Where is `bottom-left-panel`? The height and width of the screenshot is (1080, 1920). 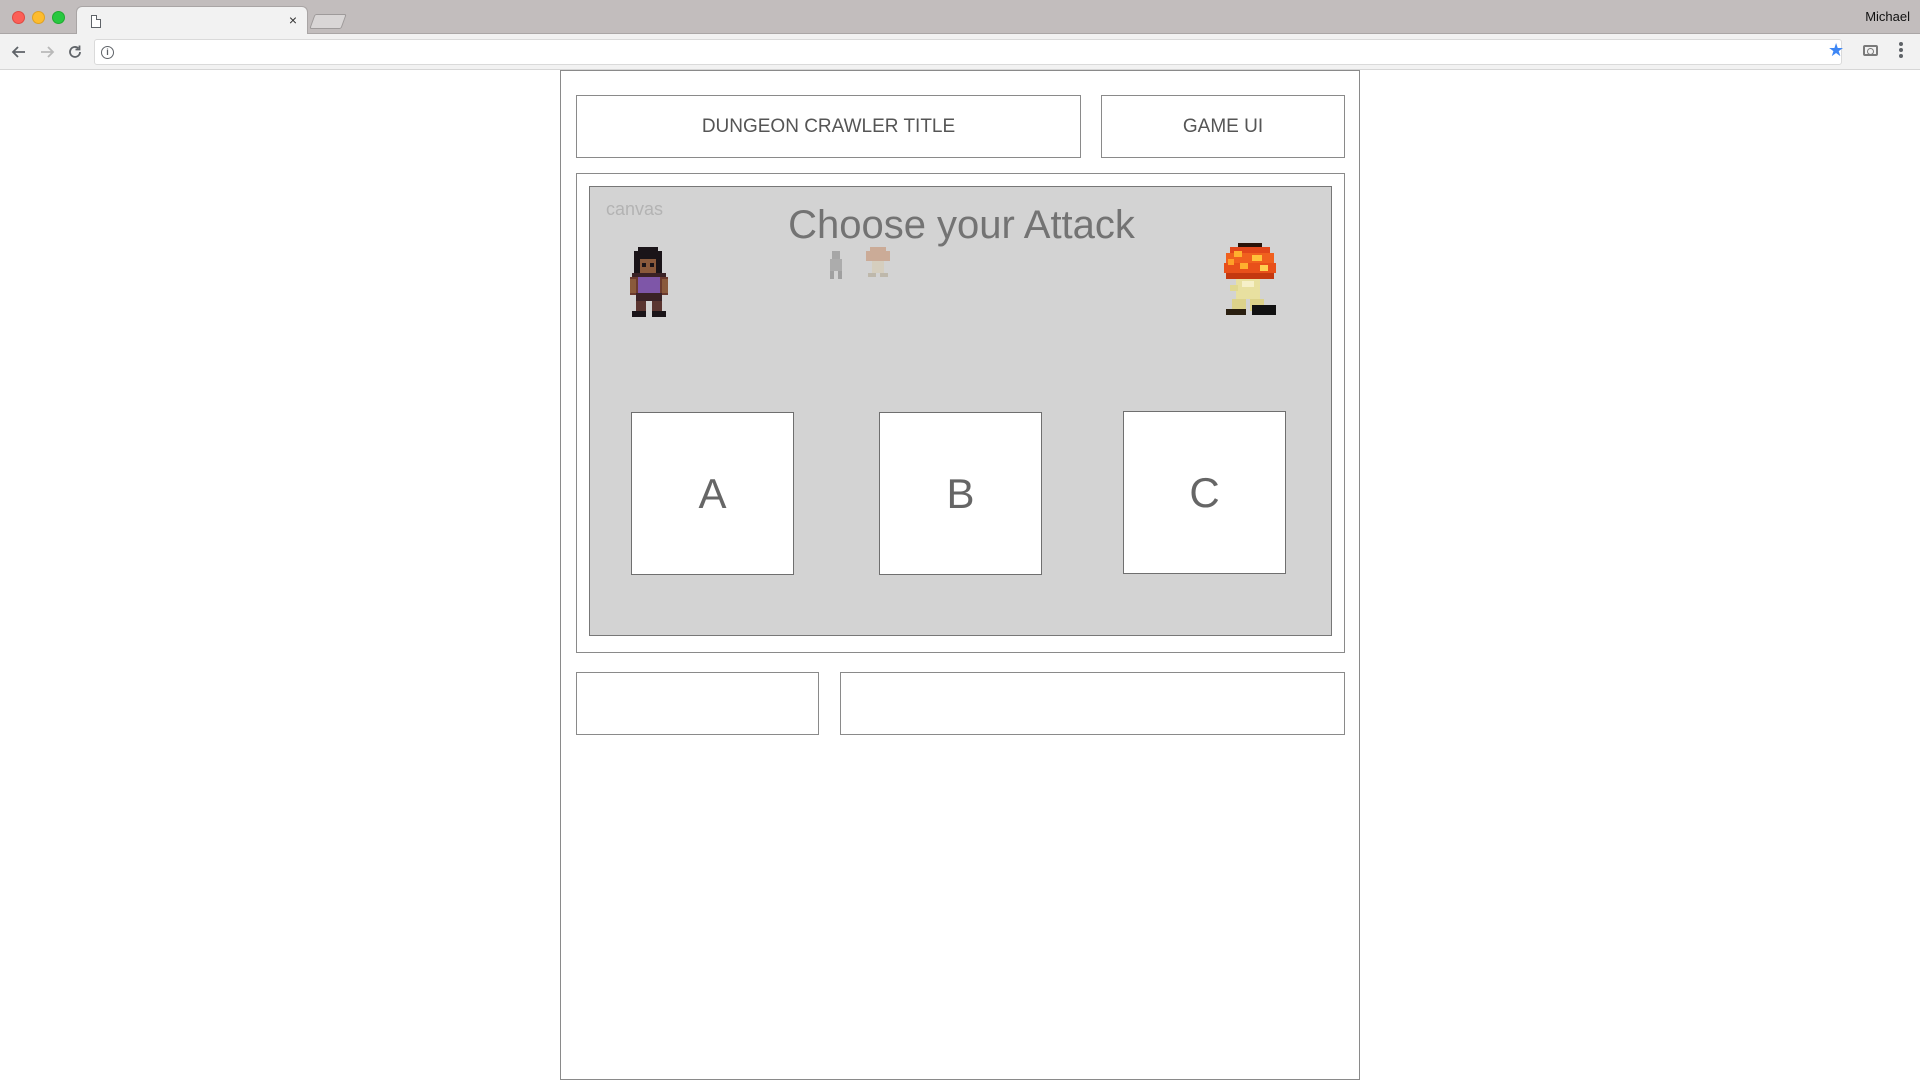 bottom-left-panel is located at coordinates (697, 703).